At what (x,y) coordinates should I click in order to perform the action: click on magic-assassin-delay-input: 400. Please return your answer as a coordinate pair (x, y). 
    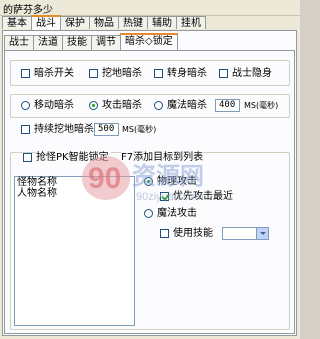
    Looking at the image, I should click on (227, 105).